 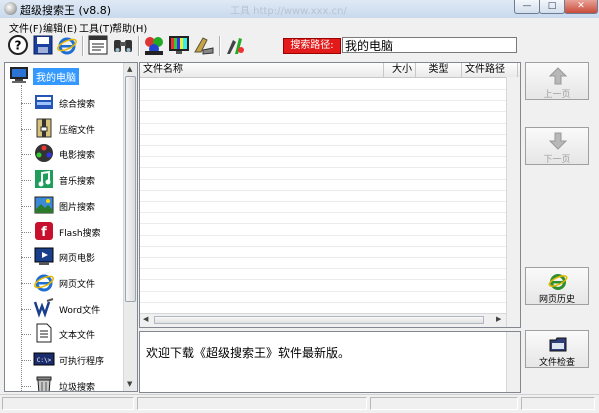 What do you see at coordinates (56, 76) in the screenshot?
I see `tree-root-label: 我的电脑` at bounding box center [56, 76].